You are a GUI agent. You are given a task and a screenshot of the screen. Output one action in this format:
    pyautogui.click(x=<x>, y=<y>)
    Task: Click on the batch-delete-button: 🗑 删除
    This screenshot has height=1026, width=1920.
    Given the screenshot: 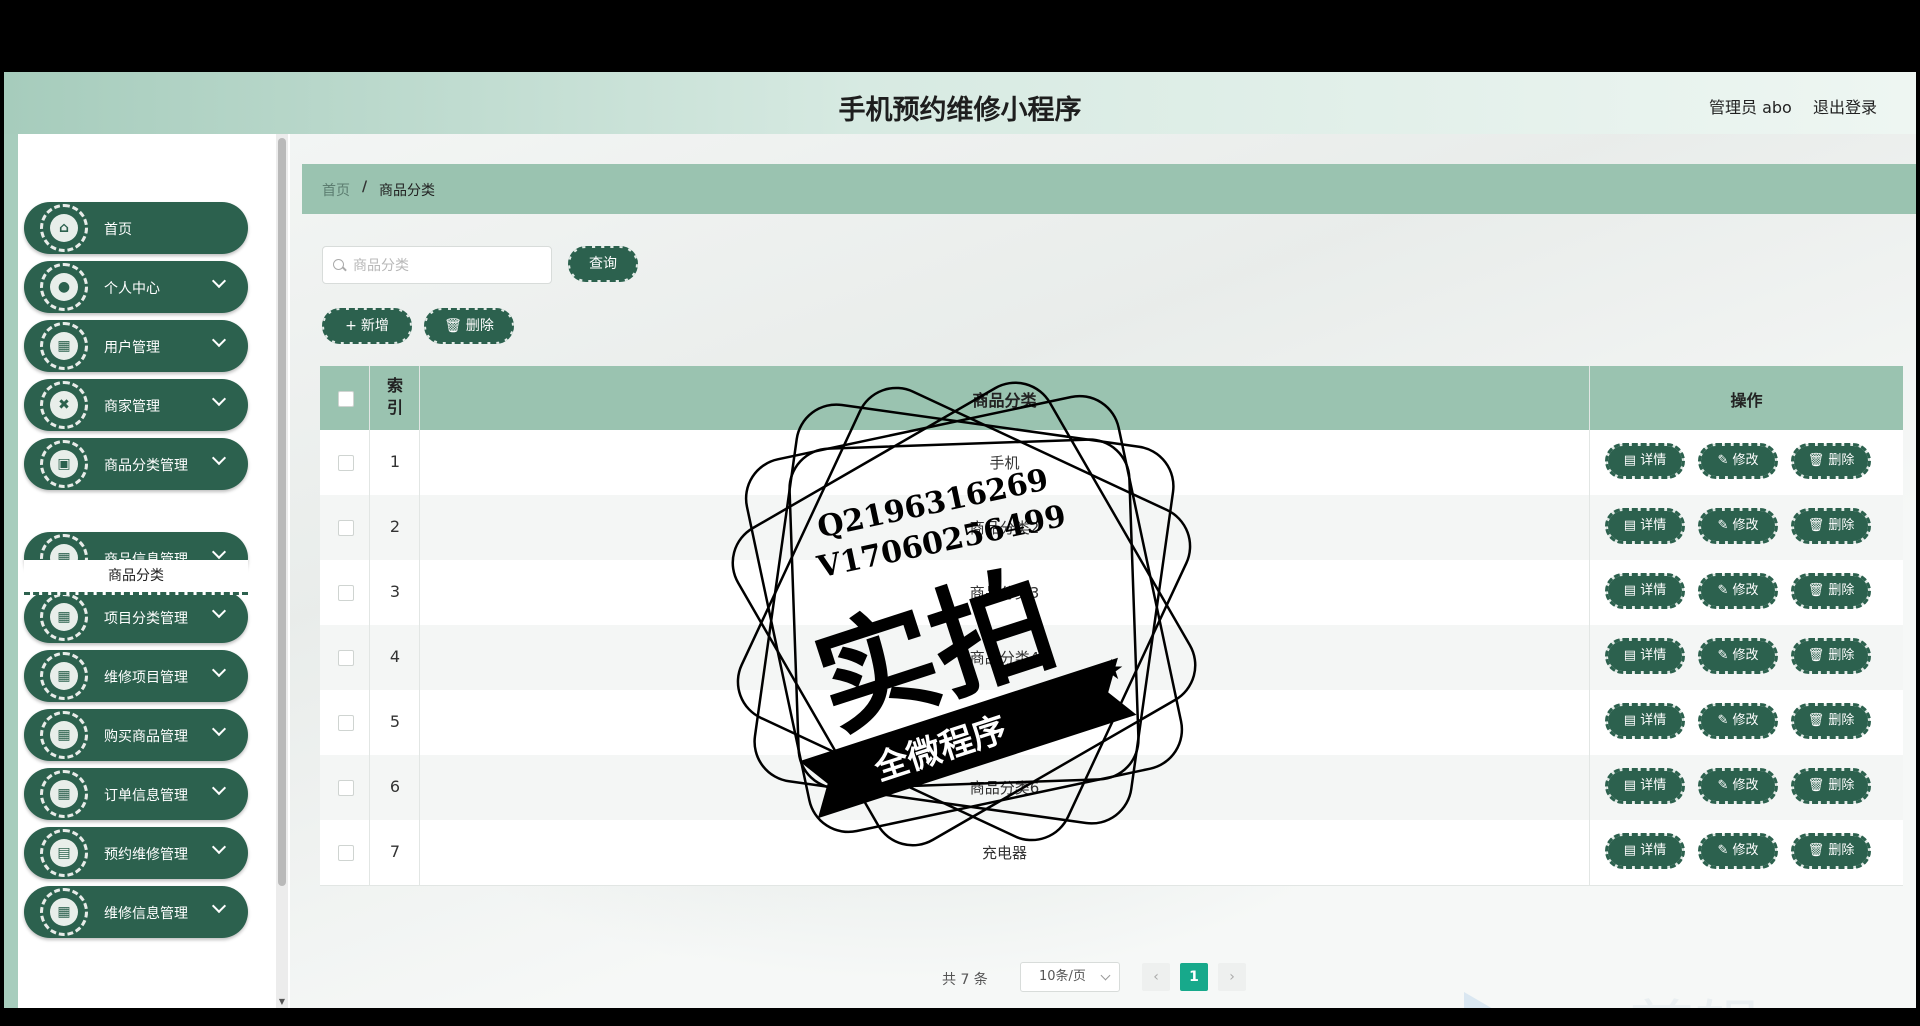 What is the action you would take?
    pyautogui.click(x=469, y=326)
    